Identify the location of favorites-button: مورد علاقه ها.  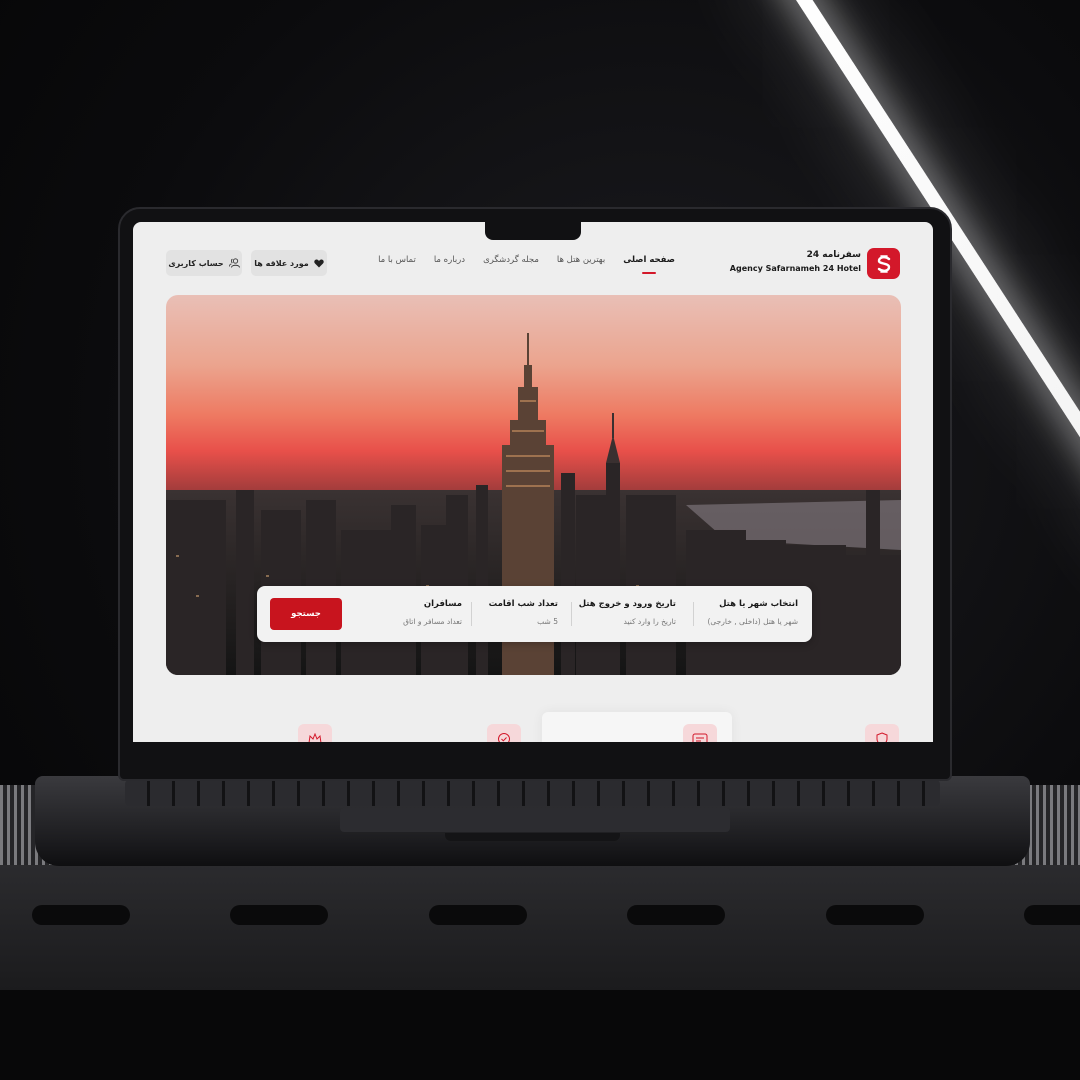
(289, 263).